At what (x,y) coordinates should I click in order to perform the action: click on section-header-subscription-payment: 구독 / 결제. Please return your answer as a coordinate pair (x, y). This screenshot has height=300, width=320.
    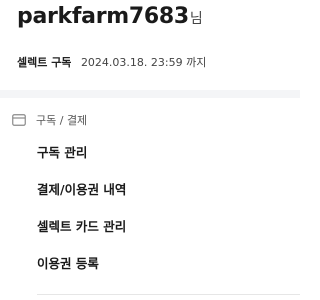
    Looking at the image, I should click on (49, 120).